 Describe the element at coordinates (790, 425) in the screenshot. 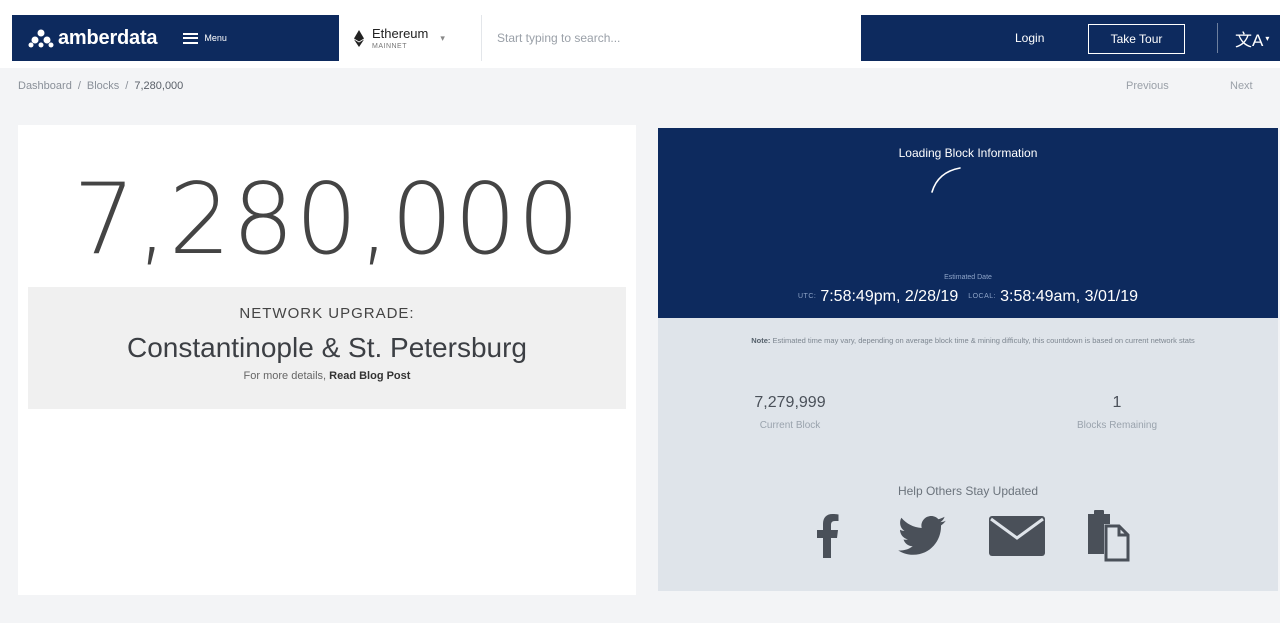

I see `current-block-label: Current Block` at that location.